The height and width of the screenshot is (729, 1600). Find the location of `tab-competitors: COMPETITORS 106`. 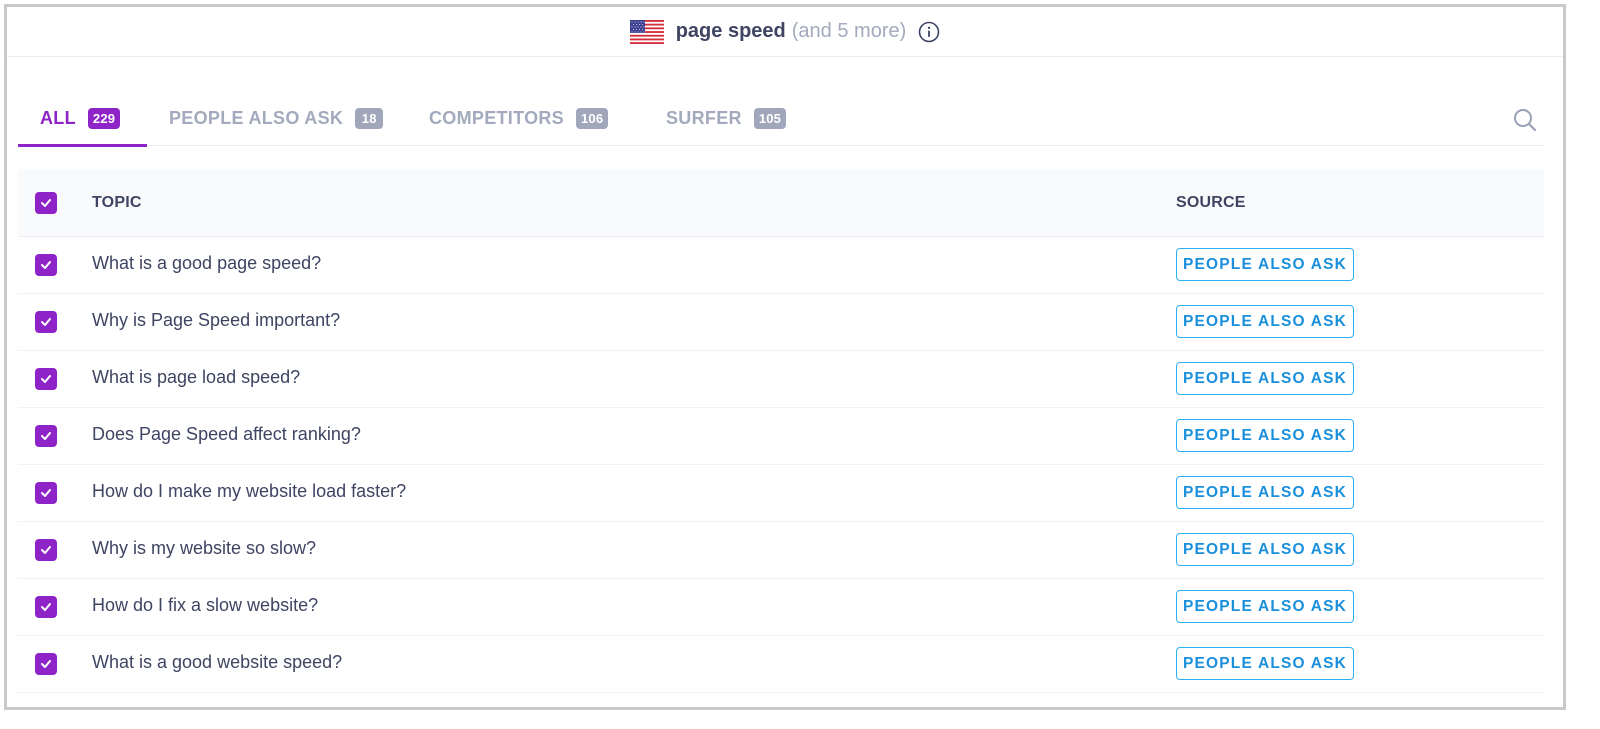

tab-competitors: COMPETITORS 106 is located at coordinates (519, 118).